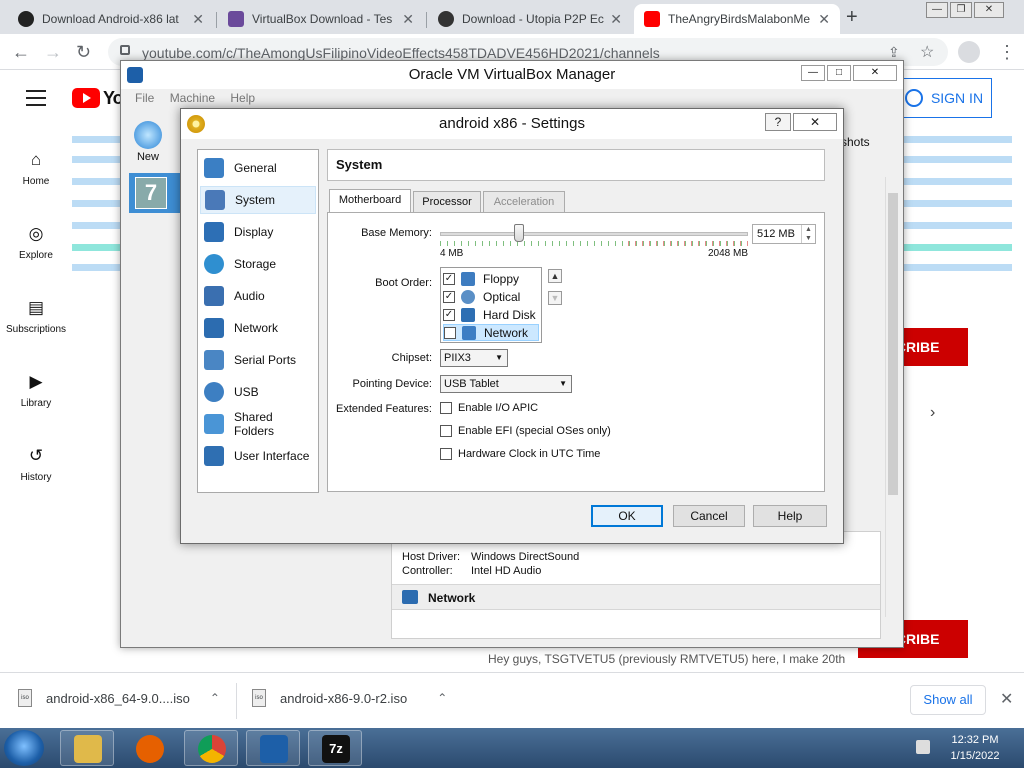  I want to click on profile-icon, so click(969, 52).